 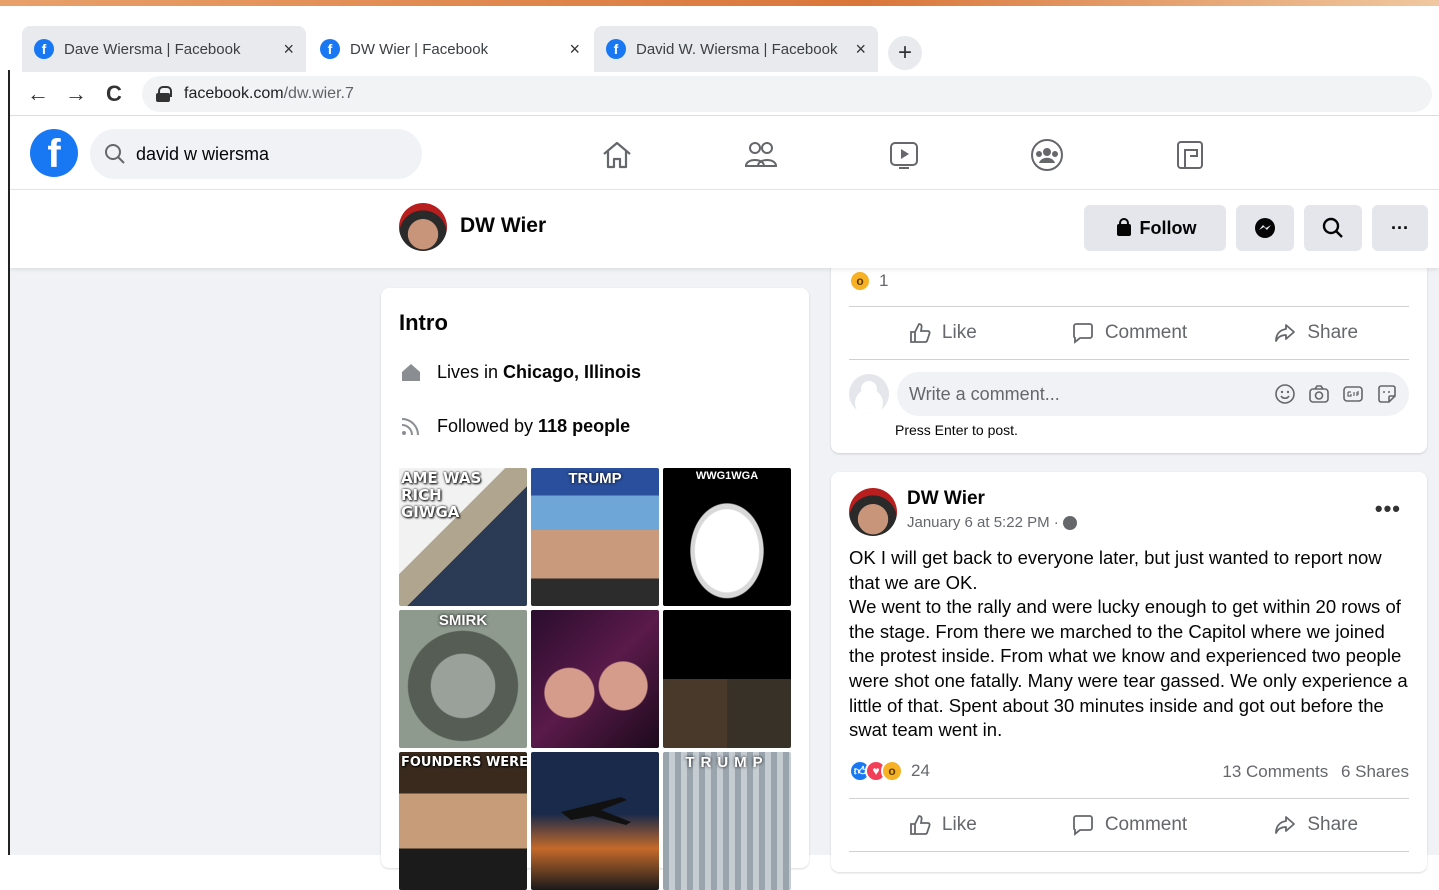 What do you see at coordinates (1319, 394) in the screenshot?
I see `camera-icon` at bounding box center [1319, 394].